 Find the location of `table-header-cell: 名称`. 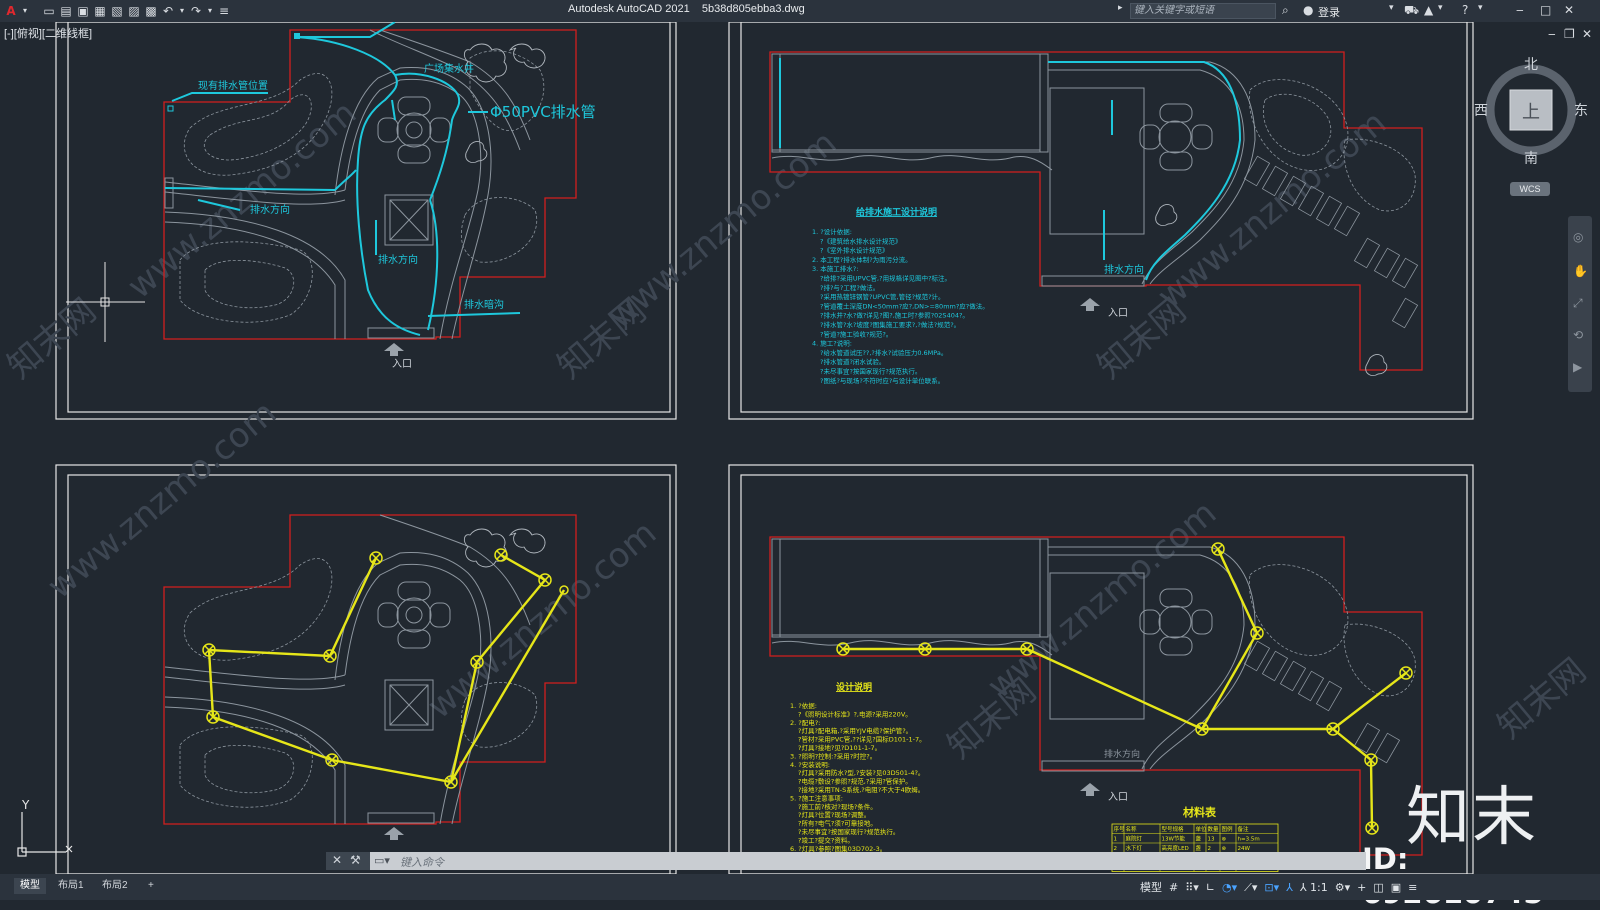

table-header-cell: 名称 is located at coordinates (1132, 829).